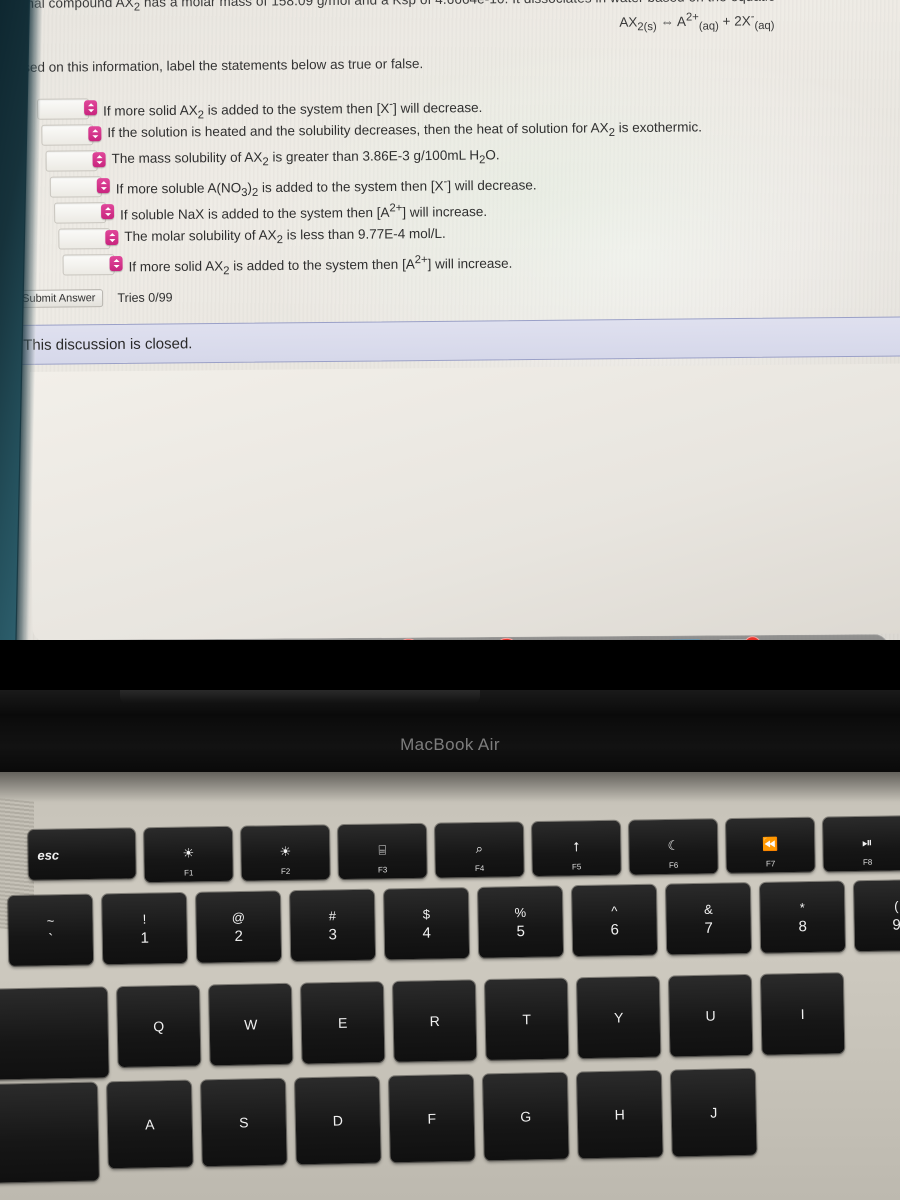 This screenshot has height=1200, width=900. What do you see at coordinates (450, 787) in the screenshot?
I see `deck-shadow` at bounding box center [450, 787].